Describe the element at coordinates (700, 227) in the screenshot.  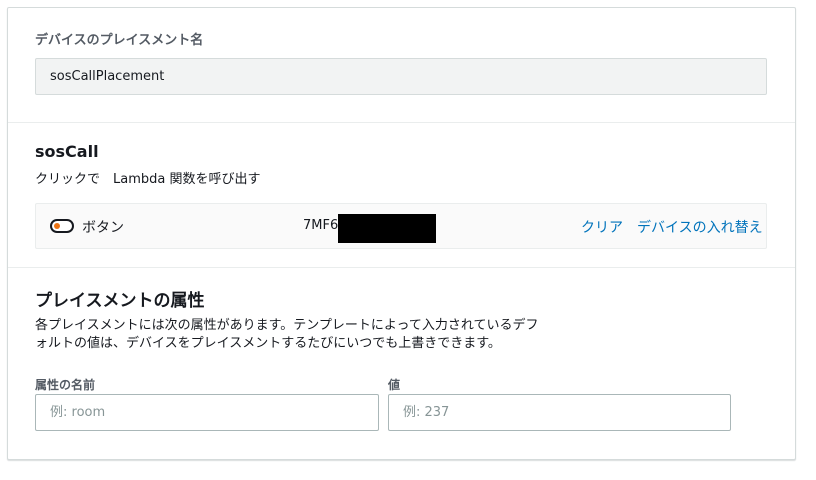
I see `replace-device-link: デバイスの入れ替え` at that location.